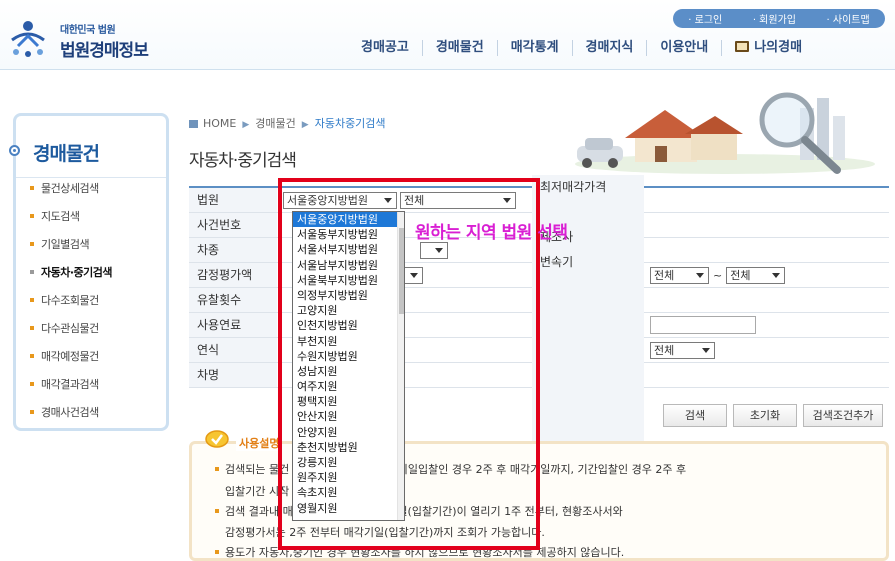 This screenshot has height=561, width=895. What do you see at coordinates (233, 225) in the screenshot?
I see `label-case-number: 사건번호` at bounding box center [233, 225].